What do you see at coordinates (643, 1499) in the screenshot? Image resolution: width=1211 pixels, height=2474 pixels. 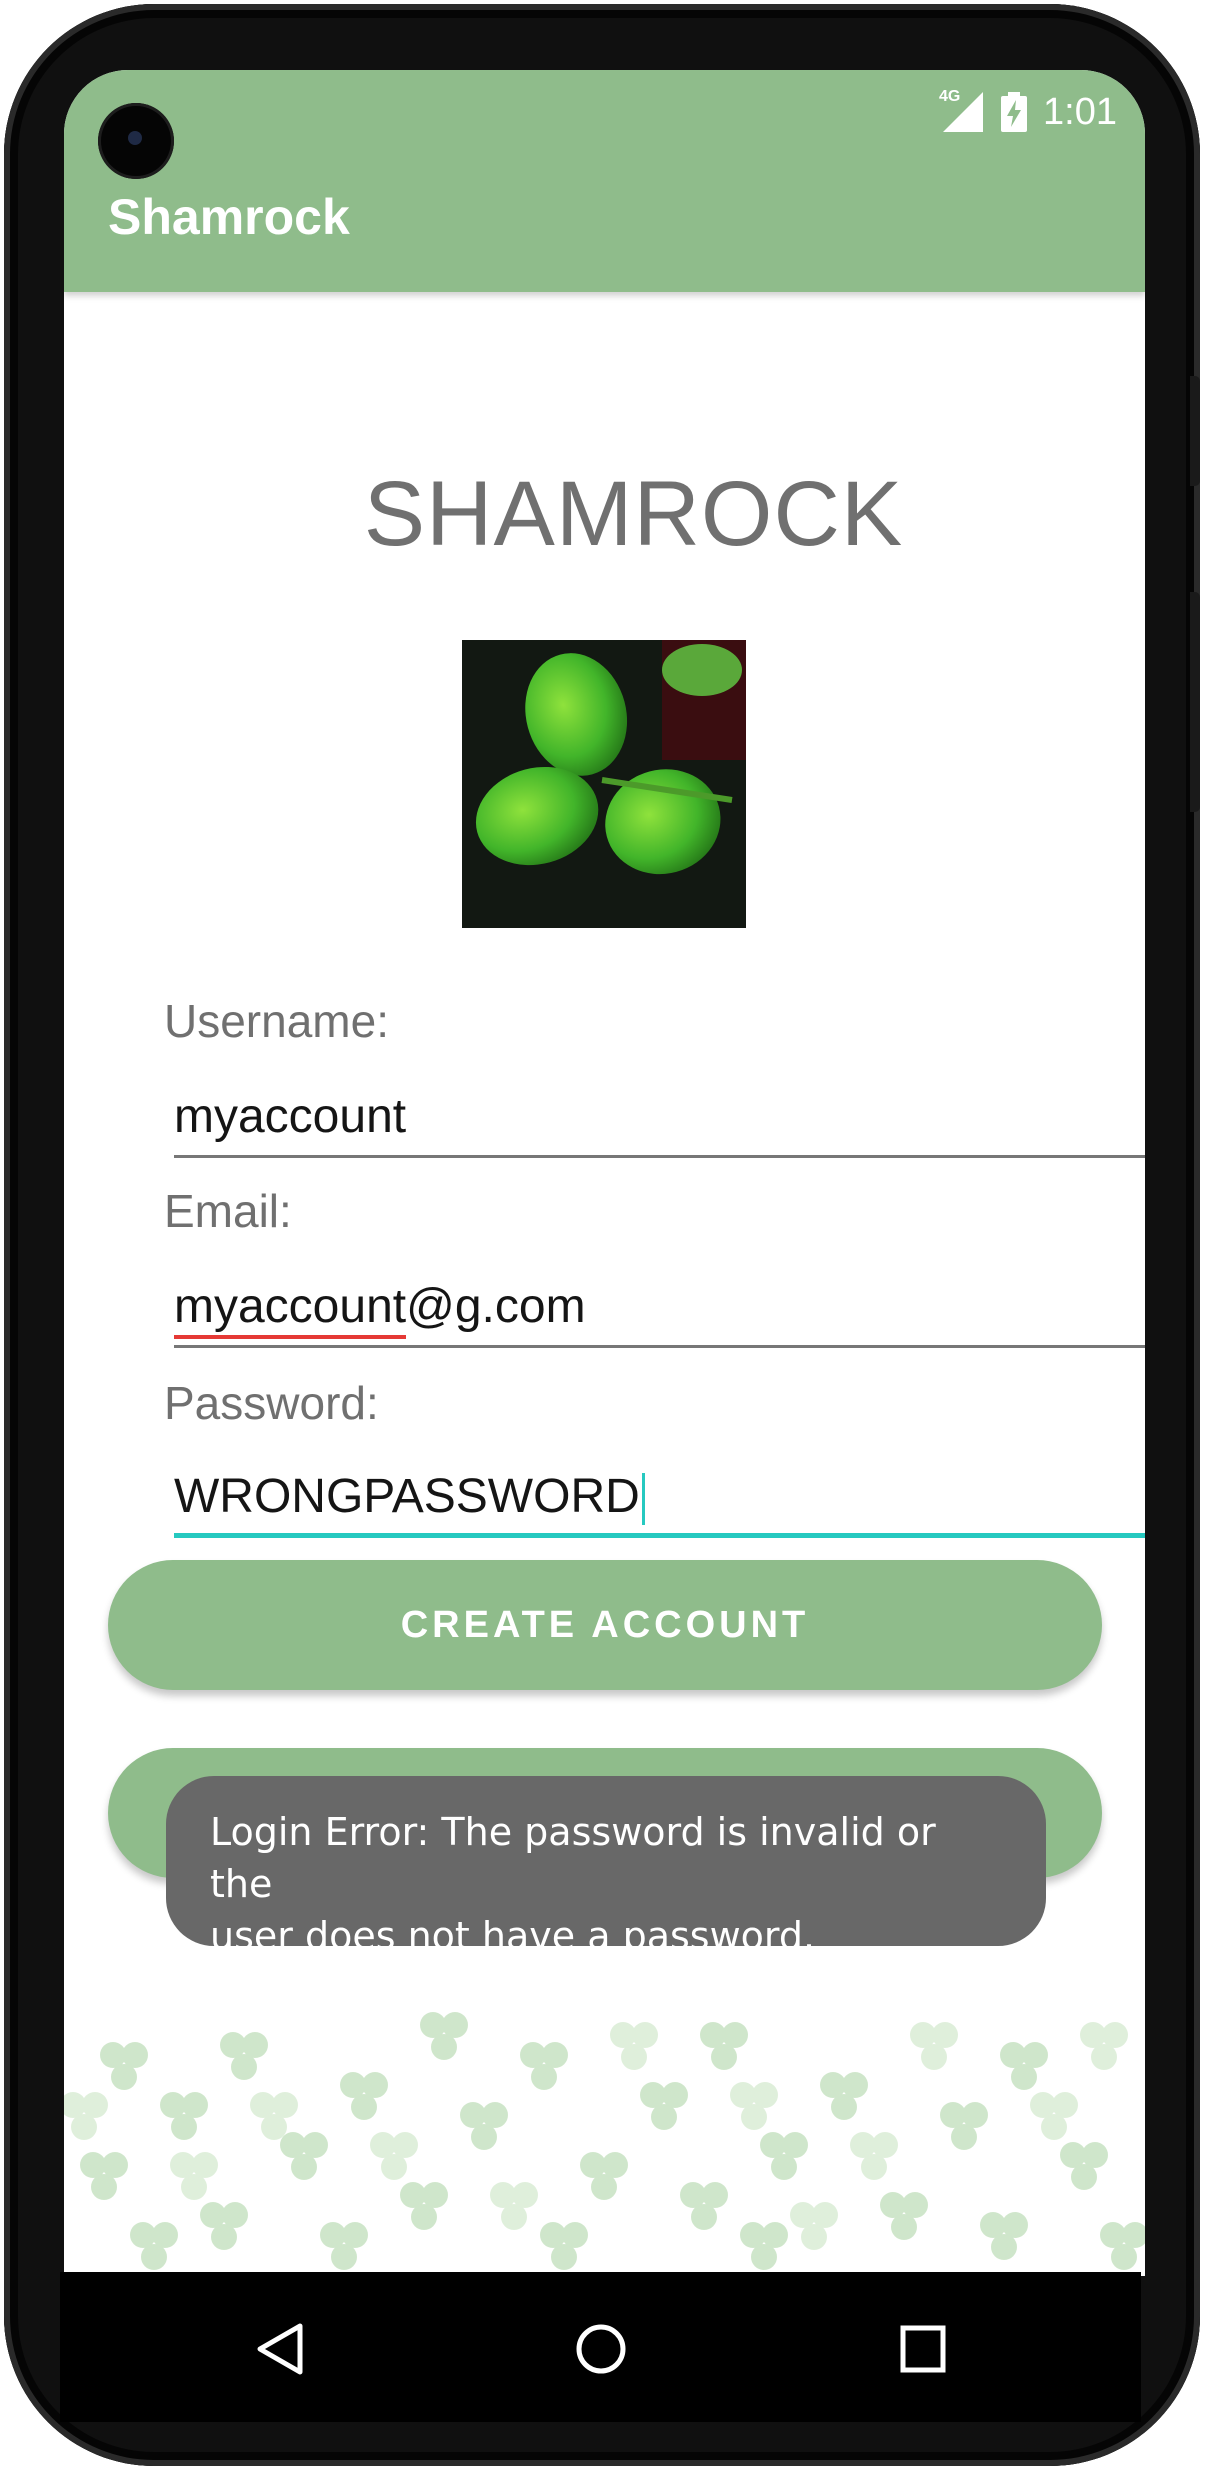 I see `text-cursor` at bounding box center [643, 1499].